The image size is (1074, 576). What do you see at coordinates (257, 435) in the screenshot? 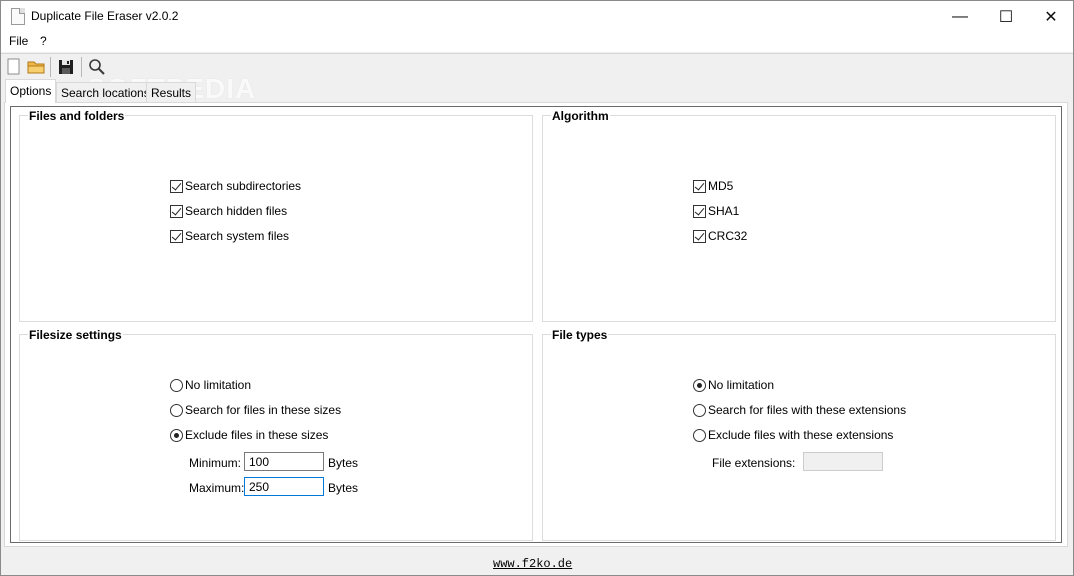
I see `radio-label: Exclude files in these sizes` at bounding box center [257, 435].